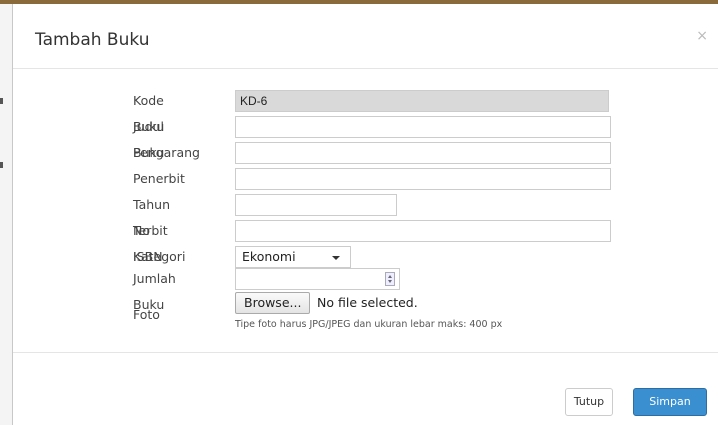  I want to click on tahun-terbit-input, so click(316, 205).